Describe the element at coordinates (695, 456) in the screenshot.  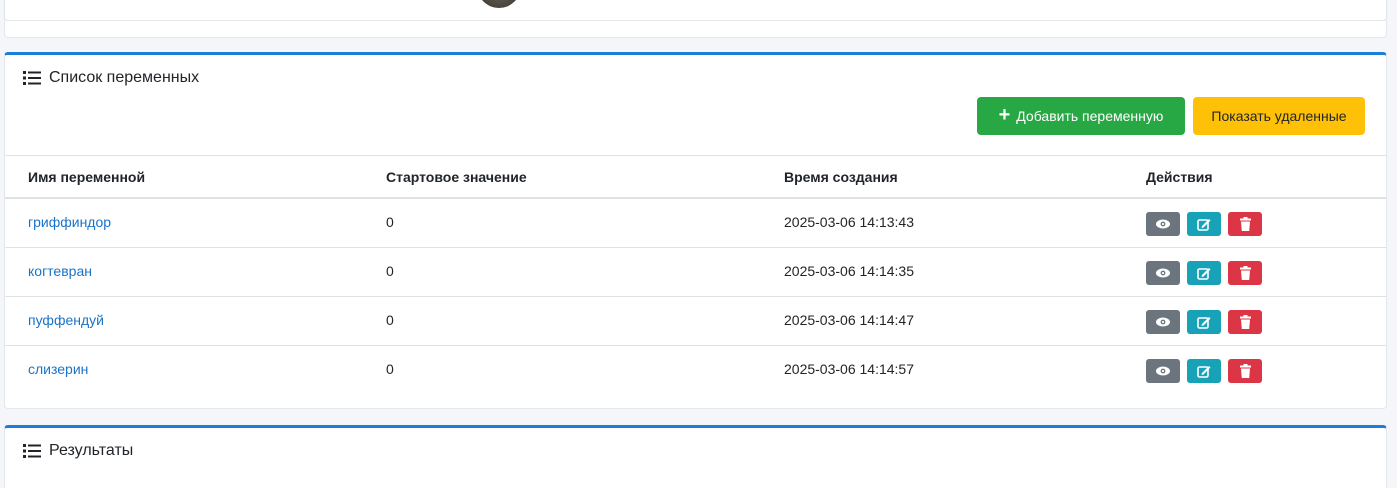
I see `results-card: Результаты` at that location.